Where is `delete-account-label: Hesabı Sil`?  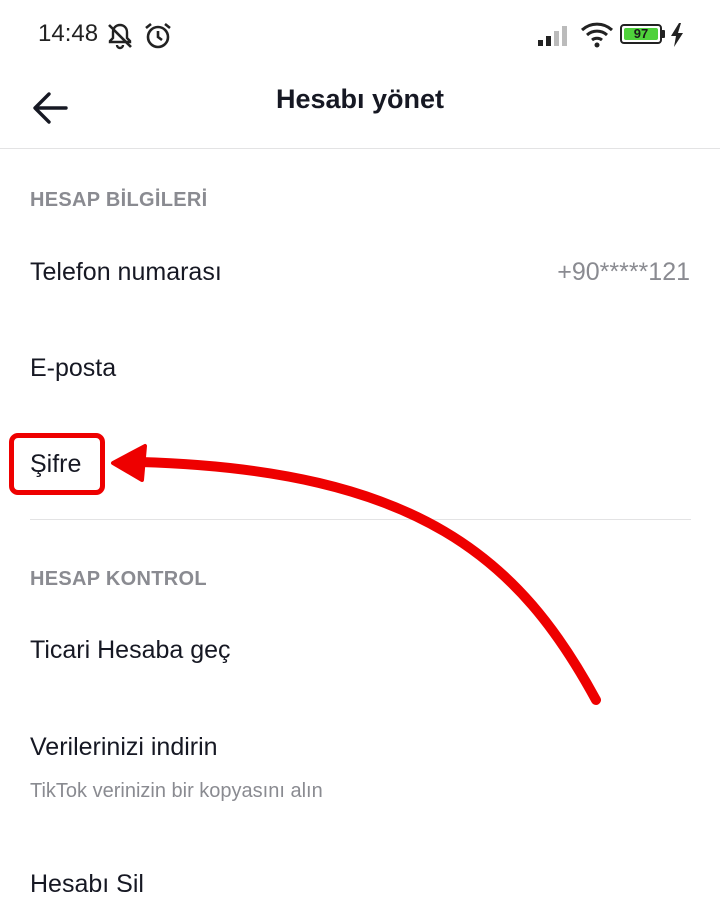 delete-account-label: Hesabı Sil is located at coordinates (87, 884).